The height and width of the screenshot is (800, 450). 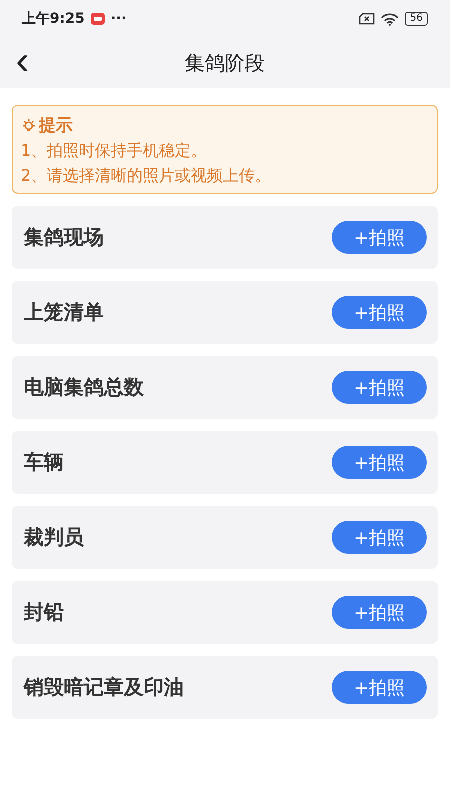 I want to click on tip-text: 1、拍照时保持手机稳定。, so click(x=114, y=151).